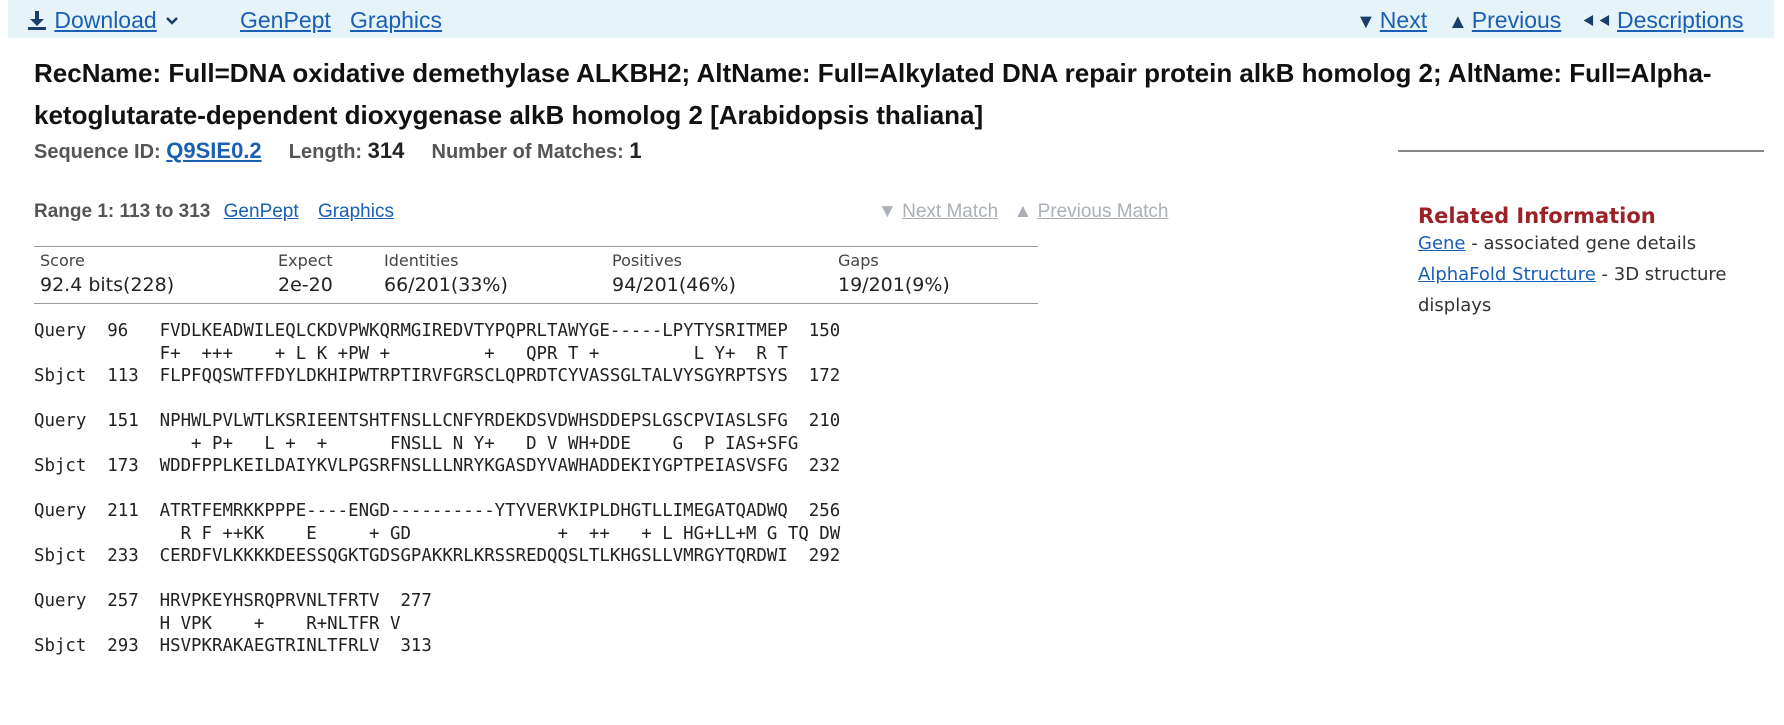 This screenshot has height=725, width=1784. I want to click on matches-label: Number of Matches:, so click(527, 152).